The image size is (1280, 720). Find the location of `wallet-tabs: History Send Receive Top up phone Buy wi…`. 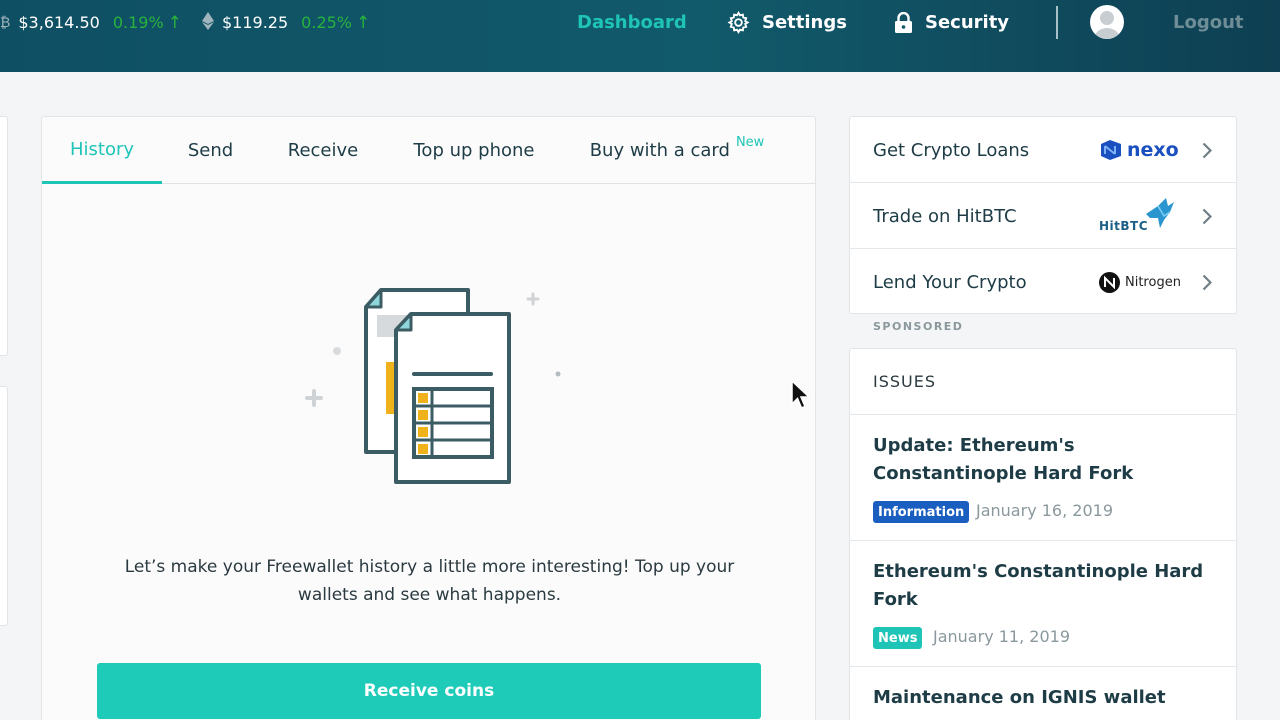

wallet-tabs: History Send Receive Top up phone Buy wi… is located at coordinates (428, 150).